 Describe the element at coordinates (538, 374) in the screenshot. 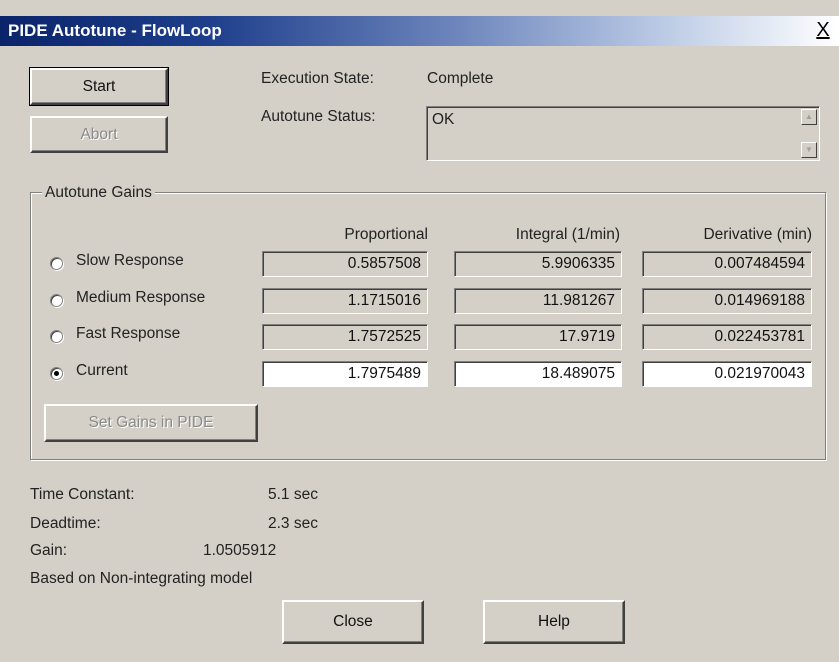

I see `current-integral-input: 18.489075` at that location.